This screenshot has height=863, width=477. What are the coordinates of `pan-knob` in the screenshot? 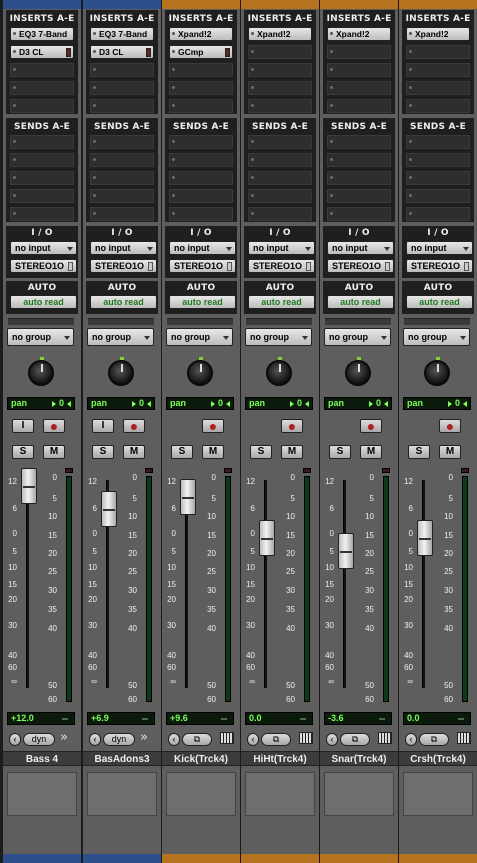 It's located at (41, 373).